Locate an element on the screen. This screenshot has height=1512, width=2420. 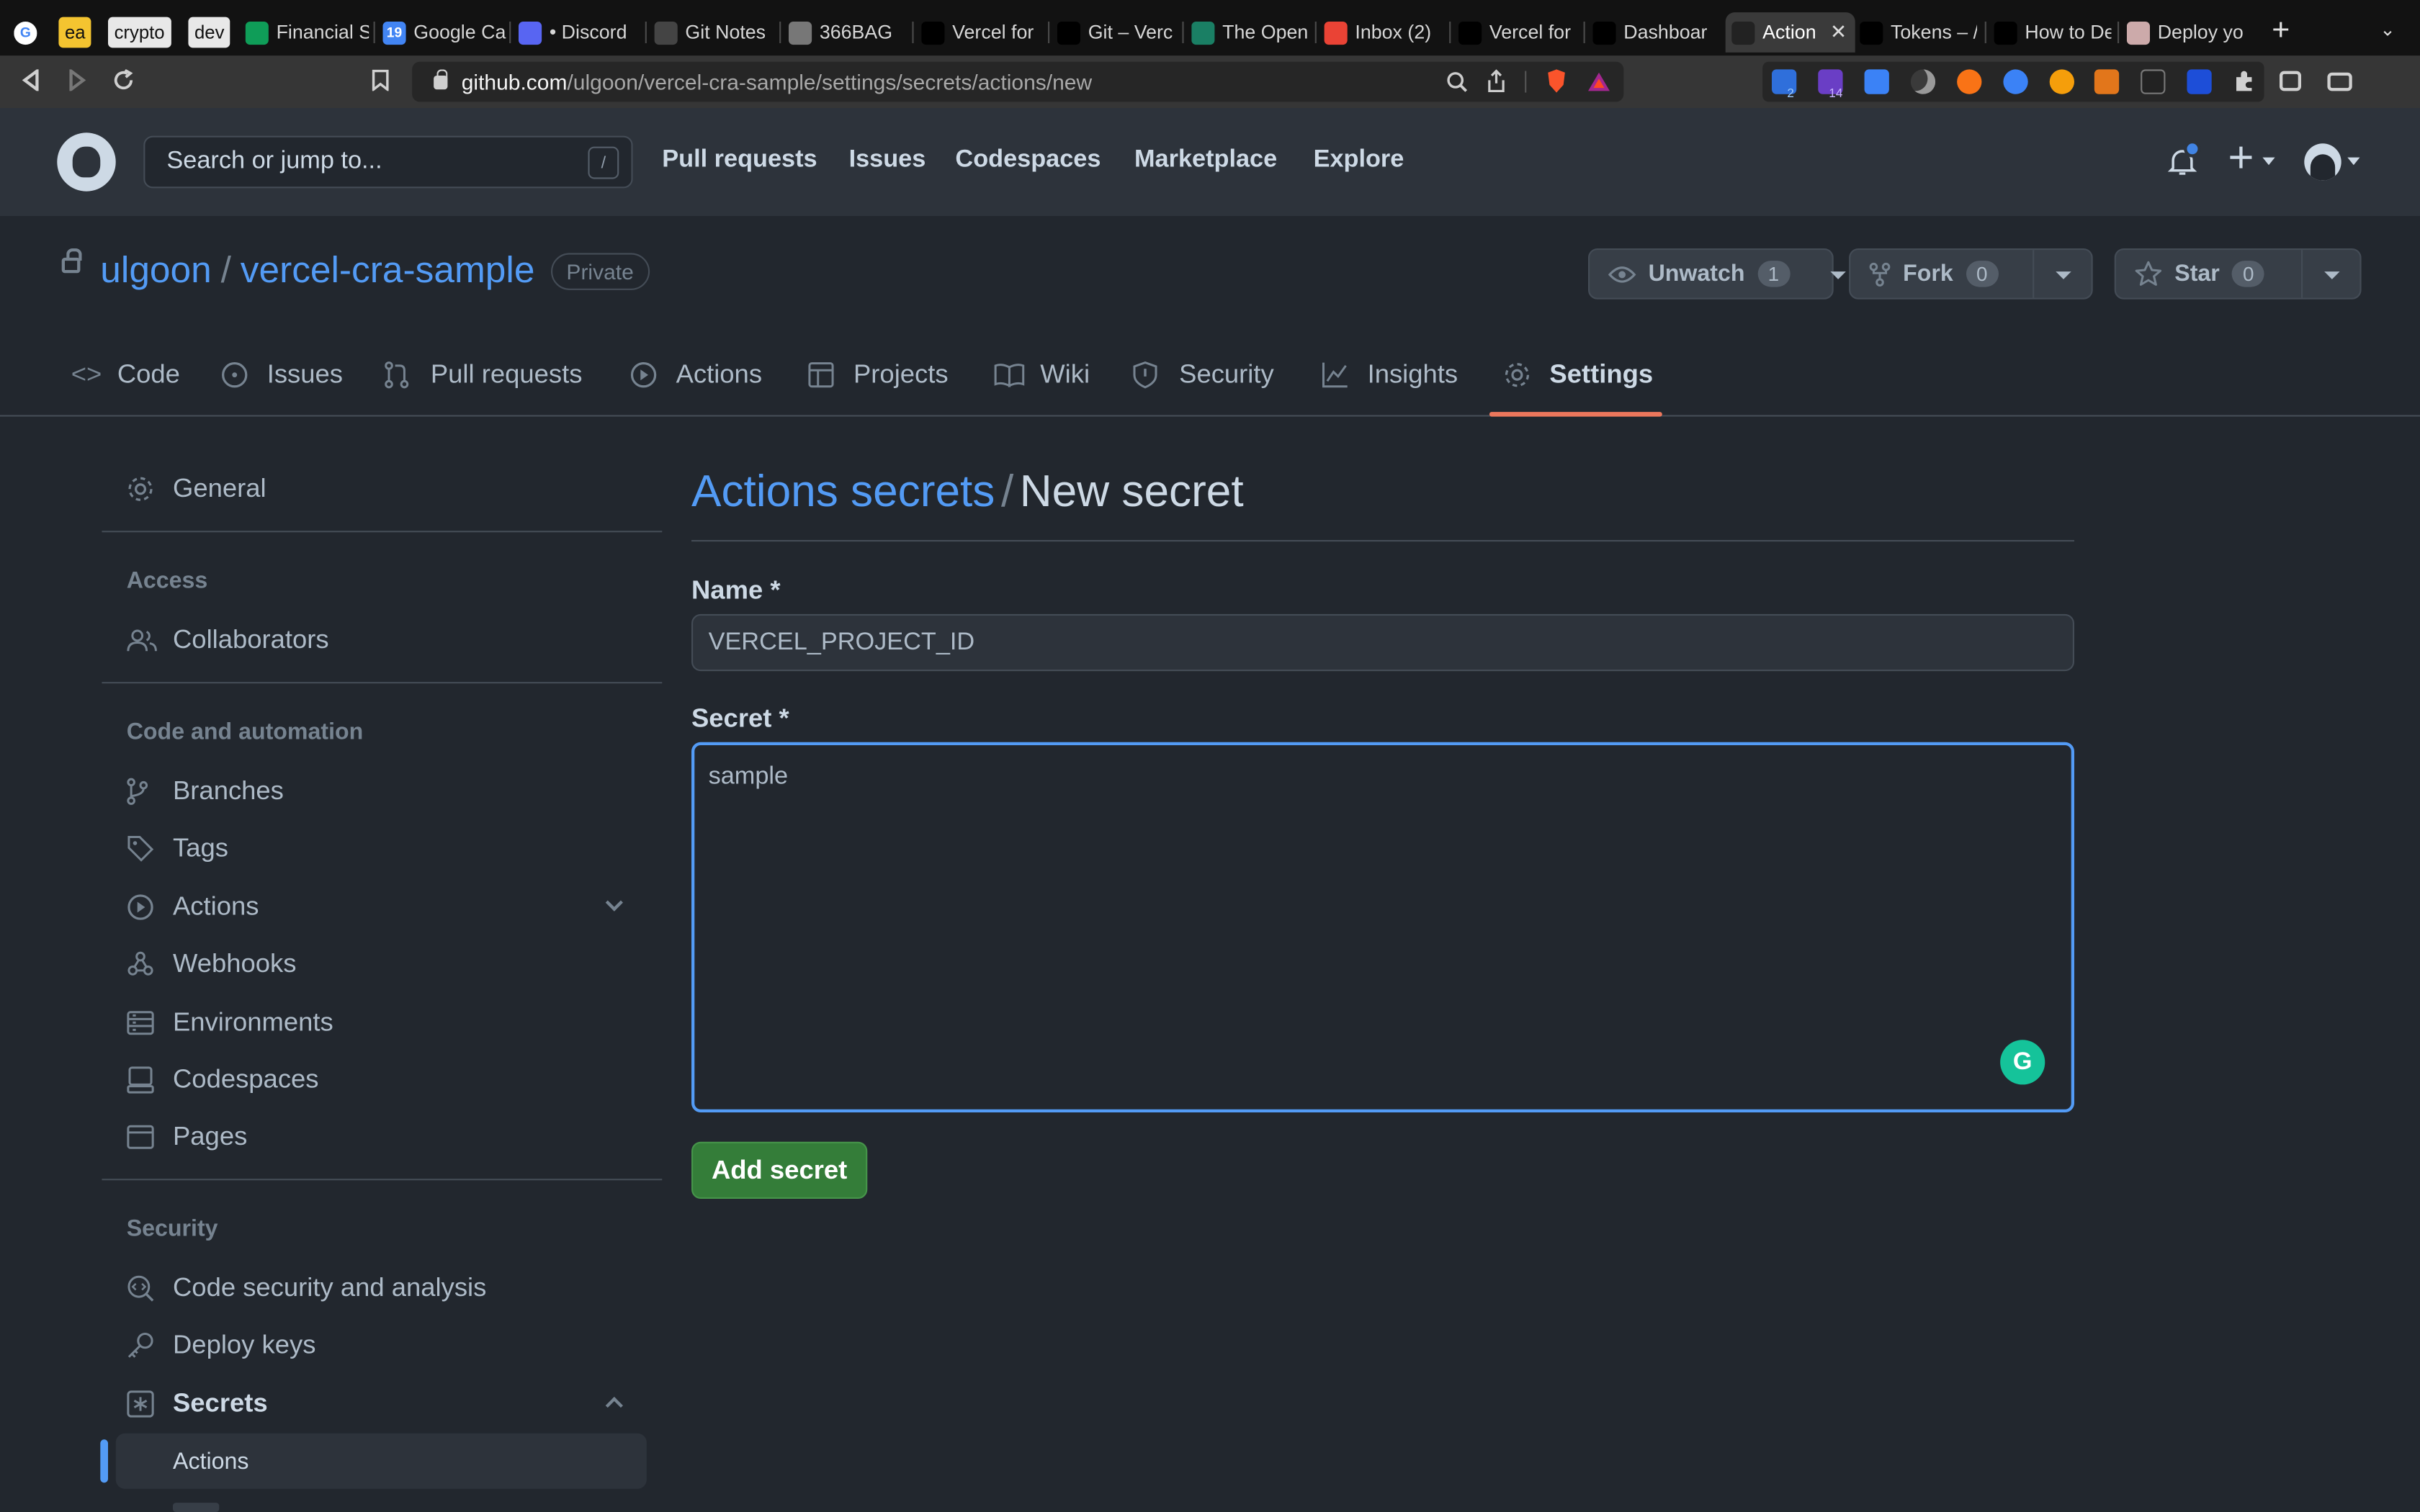
global-search-input: Search or jump to... / is located at coordinates (388, 162).